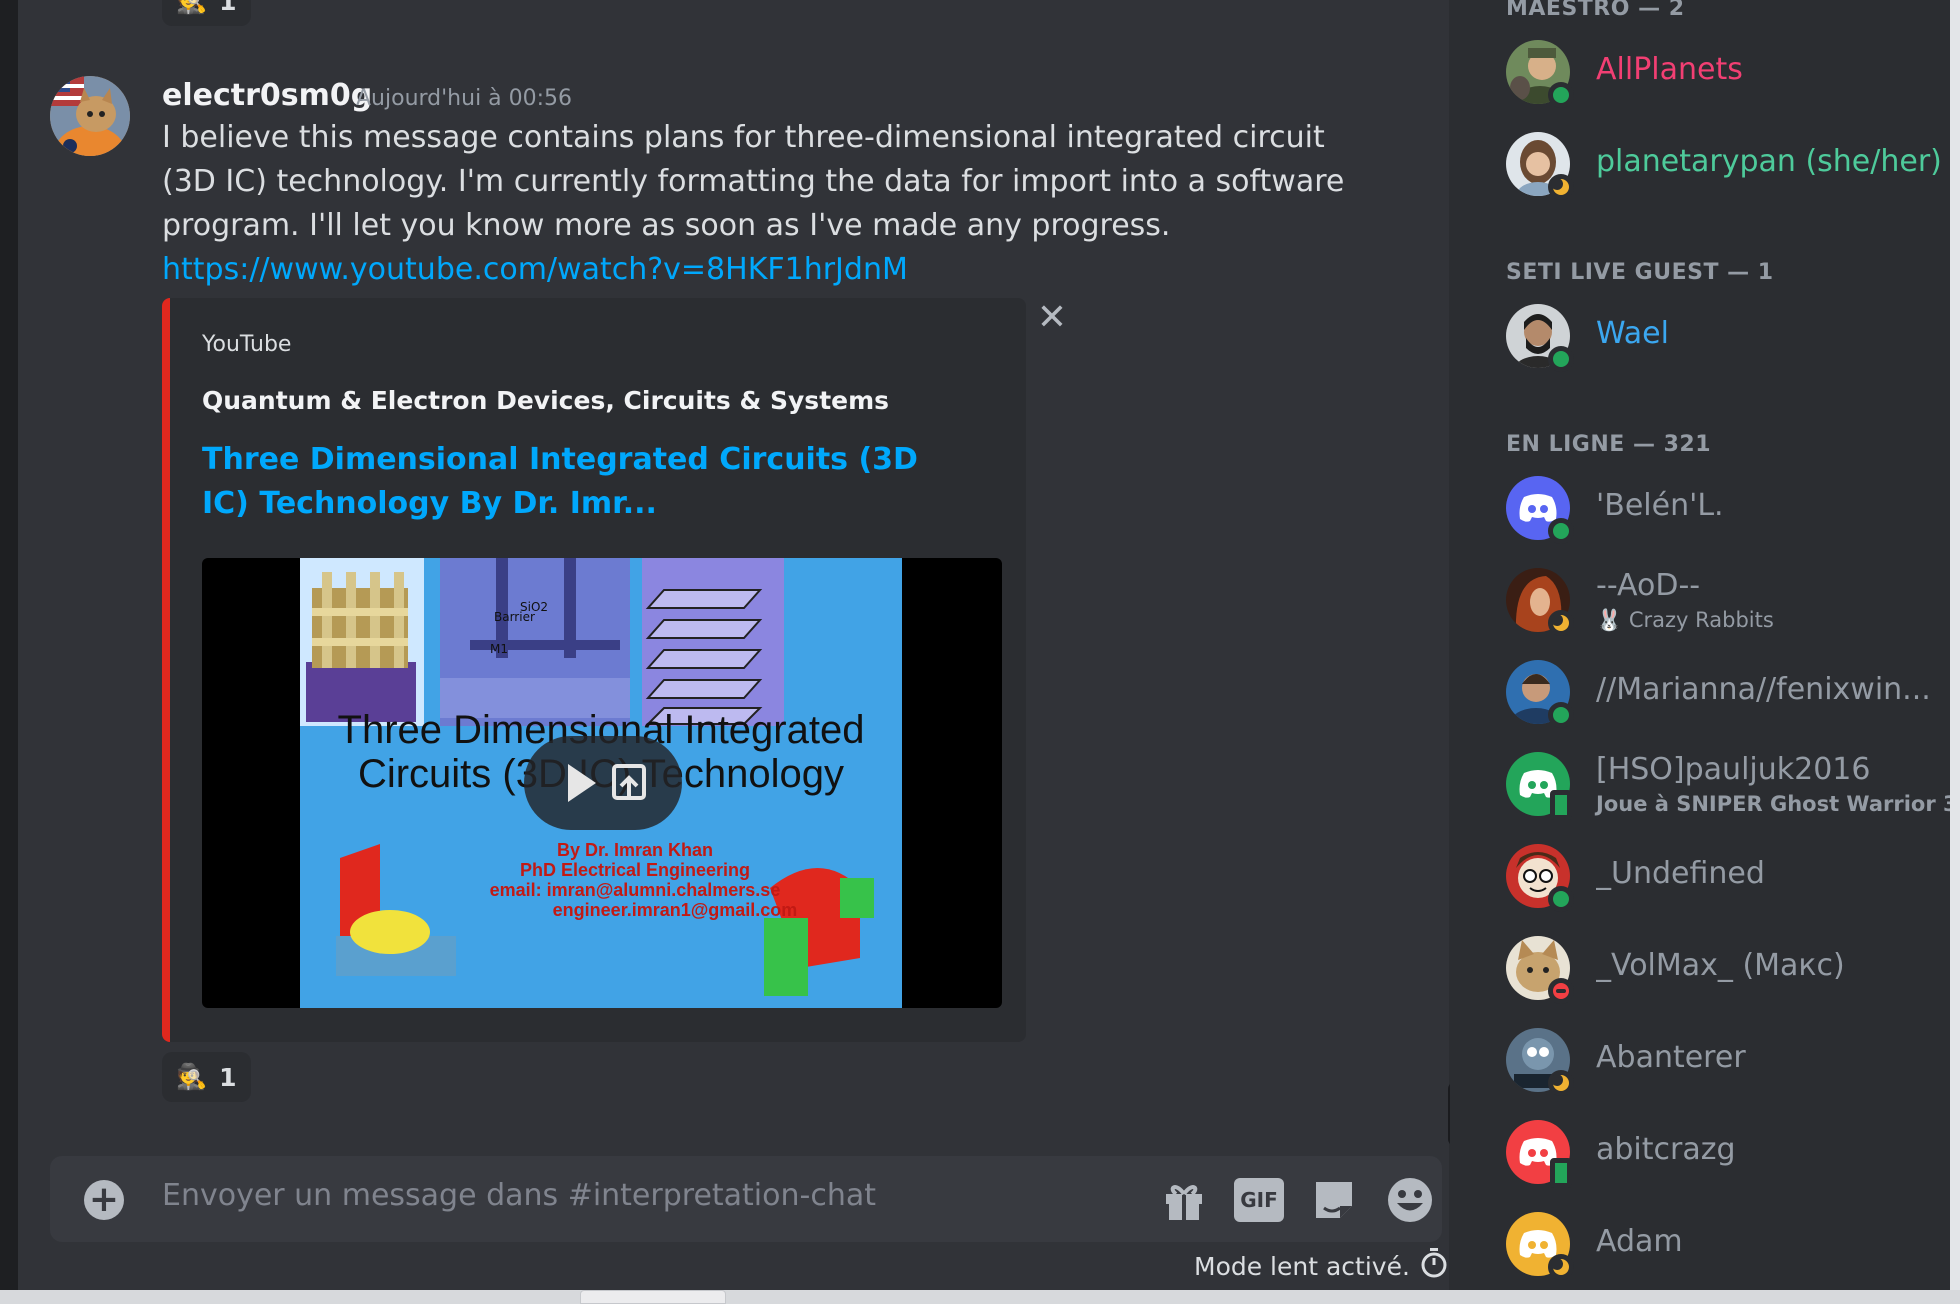 This screenshot has height=1304, width=1960. Describe the element at coordinates (1669, 69) in the screenshot. I see `member-name: AllPlanets` at that location.